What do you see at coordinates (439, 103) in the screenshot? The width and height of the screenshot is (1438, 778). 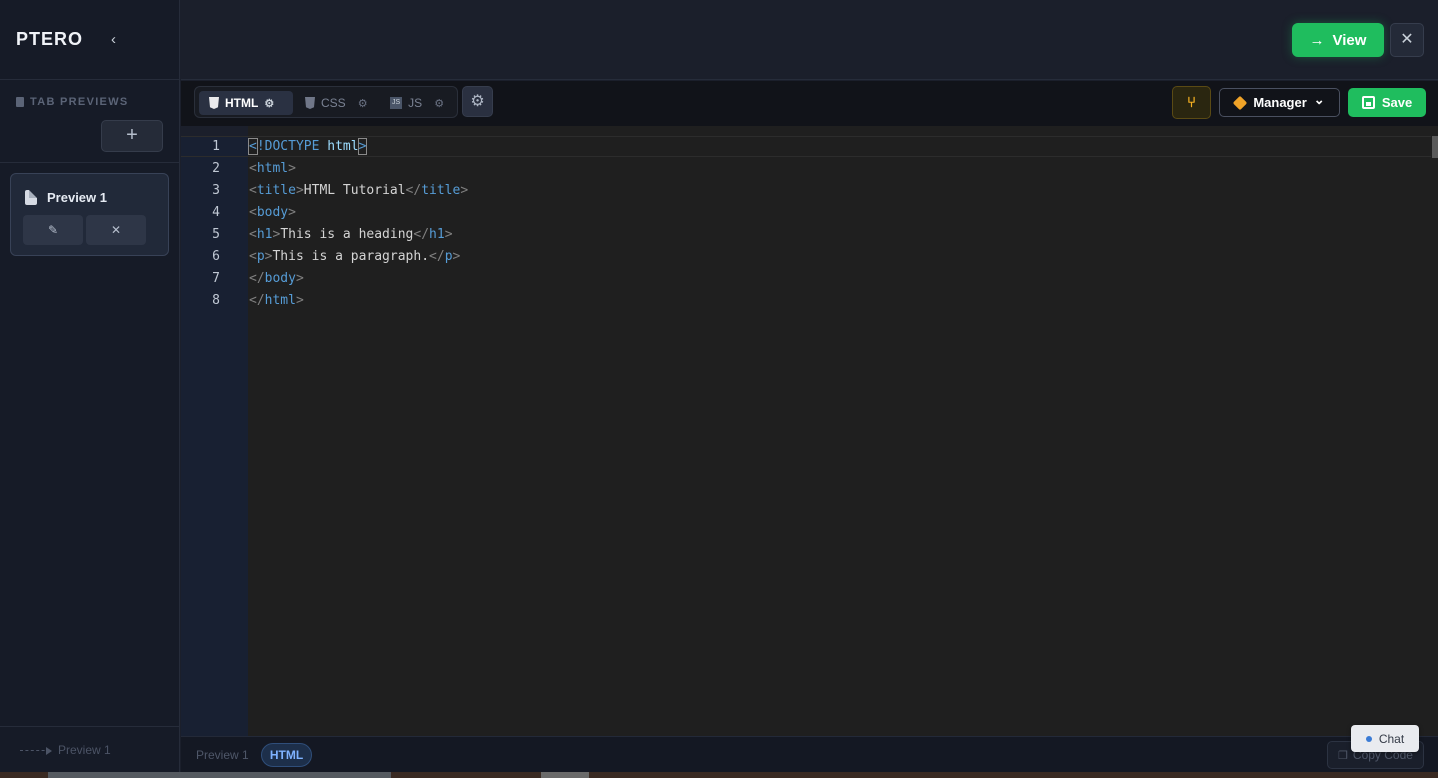 I see `tab-js-gear-icon: ⚙` at bounding box center [439, 103].